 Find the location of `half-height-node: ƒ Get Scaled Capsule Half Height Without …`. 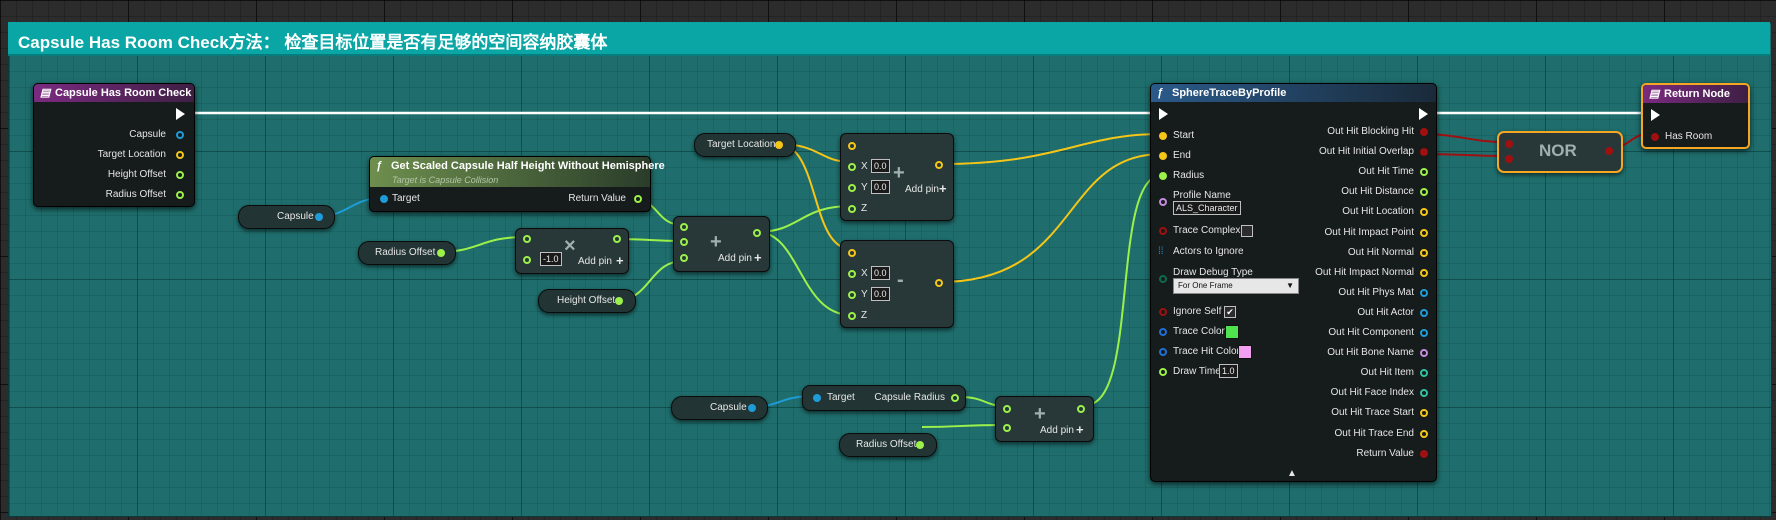

half-height-node: ƒ Get Scaled Capsule Half Height Without … is located at coordinates (517, 184).